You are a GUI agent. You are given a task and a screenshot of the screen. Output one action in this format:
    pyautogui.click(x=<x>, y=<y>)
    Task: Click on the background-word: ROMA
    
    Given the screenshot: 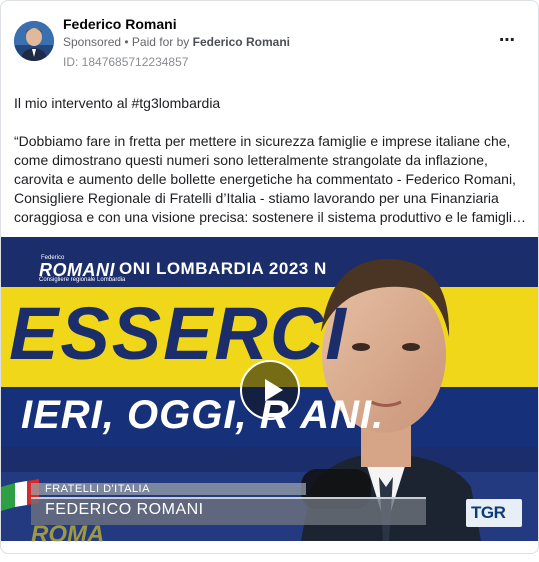 What is the action you would take?
    pyautogui.click(x=68, y=534)
    